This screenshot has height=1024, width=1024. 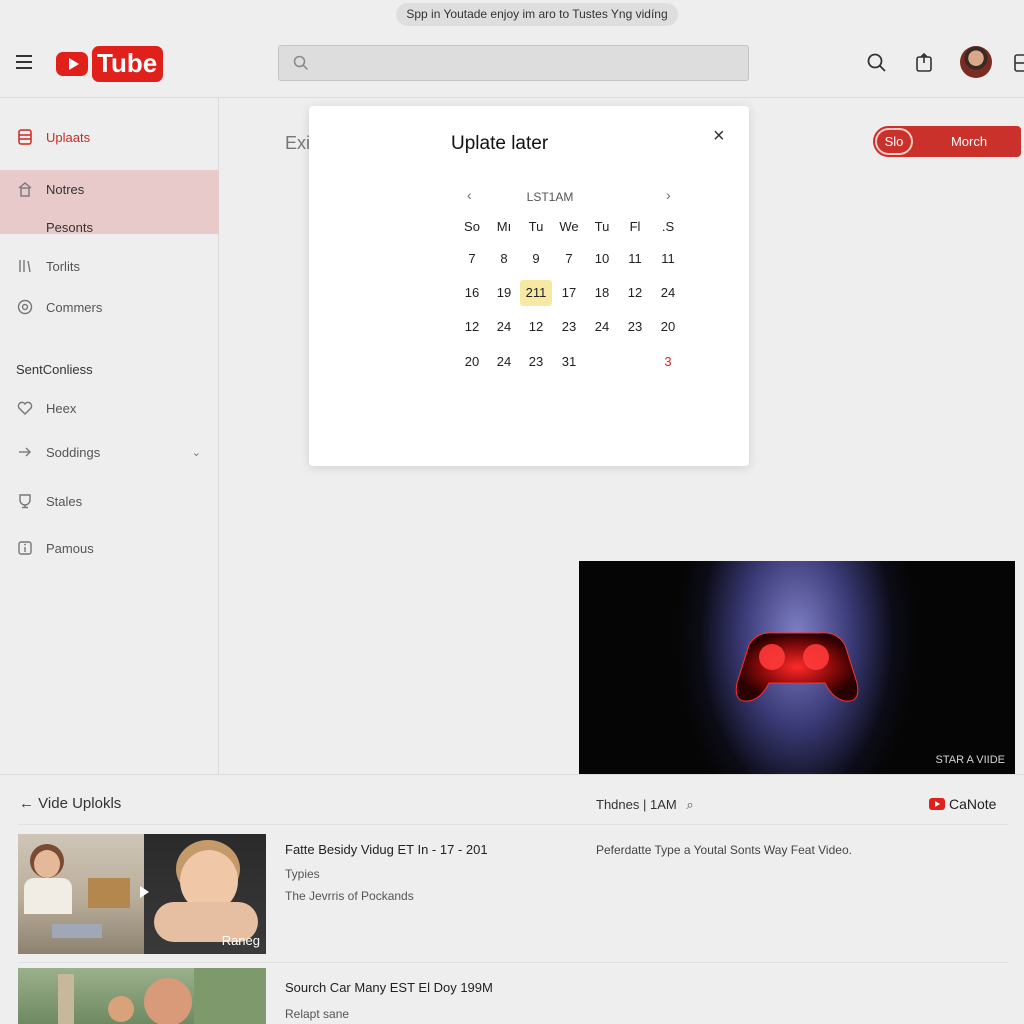 What do you see at coordinates (602, 293) in the screenshot?
I see `calendar-day: 18` at bounding box center [602, 293].